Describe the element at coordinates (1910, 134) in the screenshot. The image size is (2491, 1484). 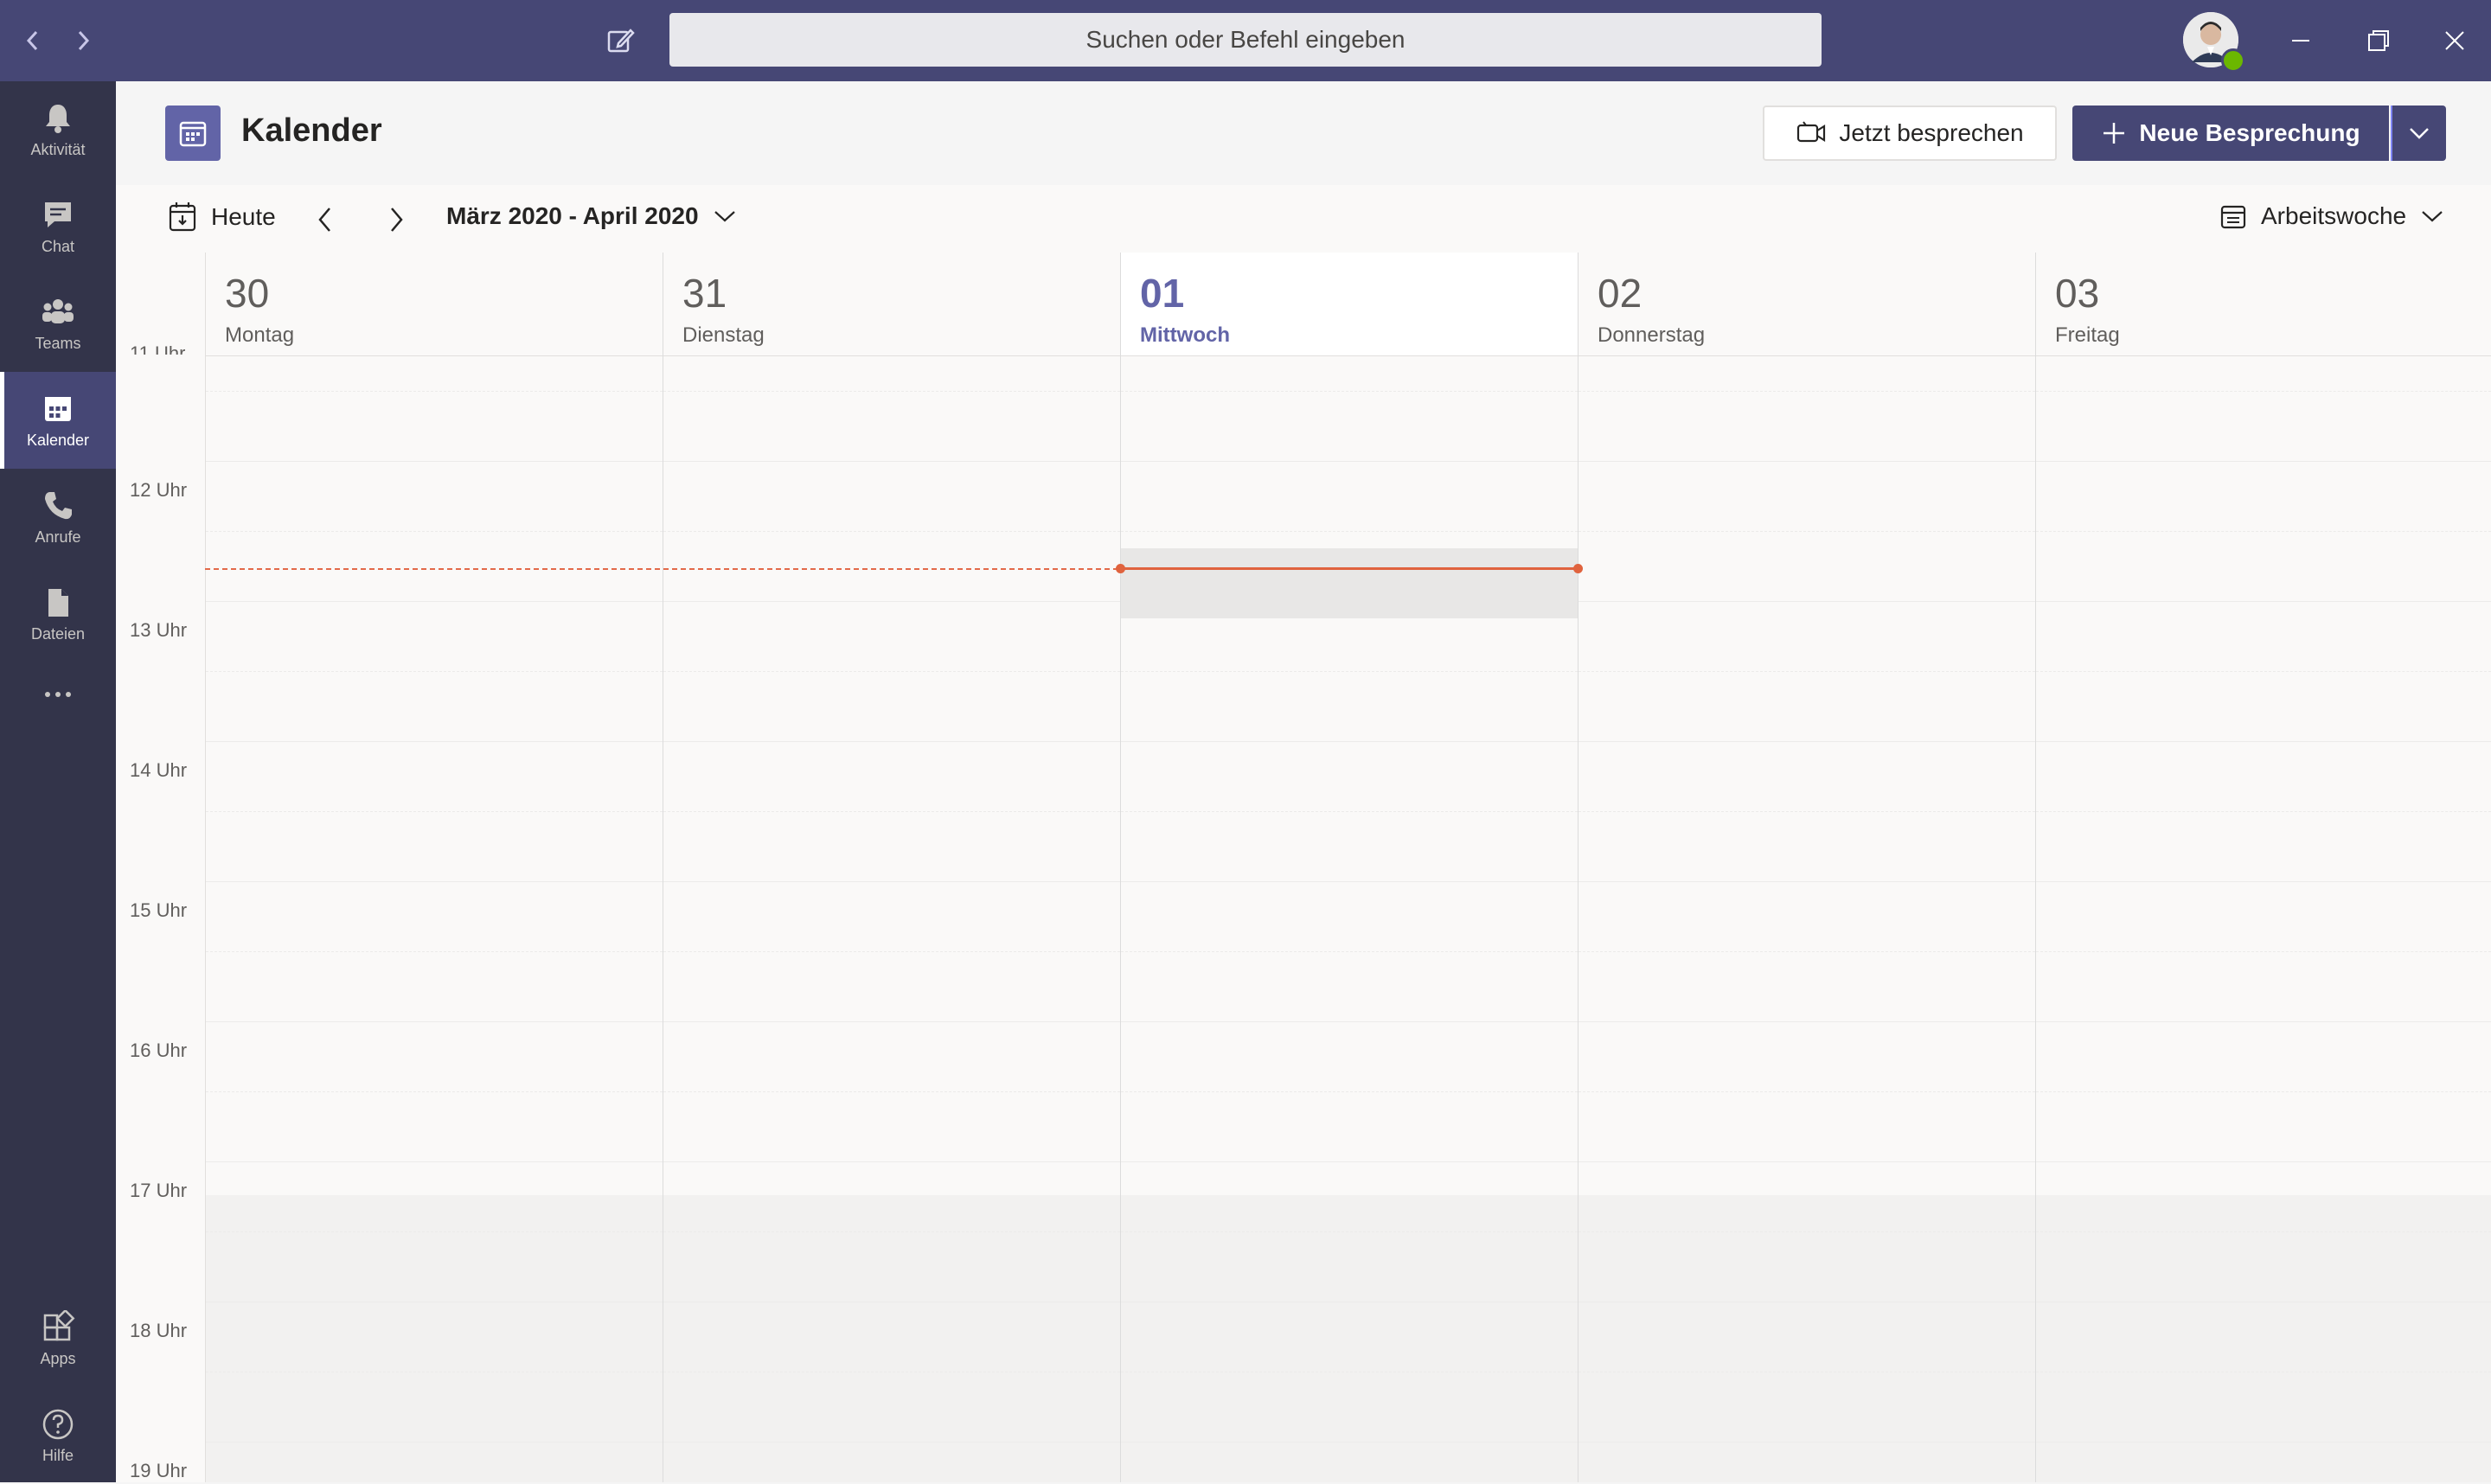
I see `meet-now-button: Jetzt besprechen` at that location.